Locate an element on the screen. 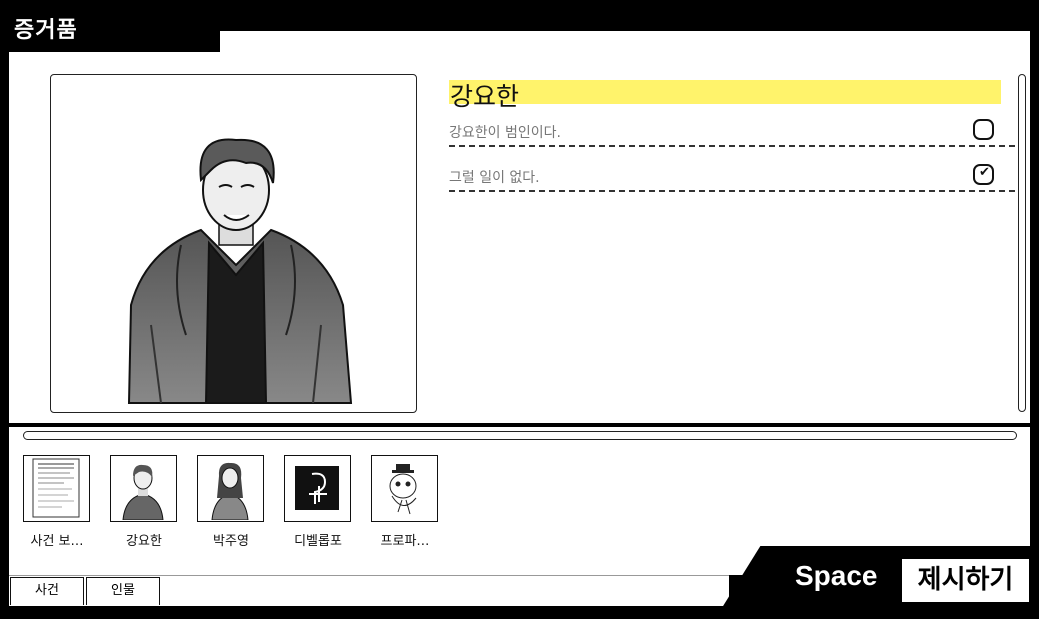 Image resolution: width=1039 pixels, height=619 pixels. mascot-icon is located at coordinates (403, 489).